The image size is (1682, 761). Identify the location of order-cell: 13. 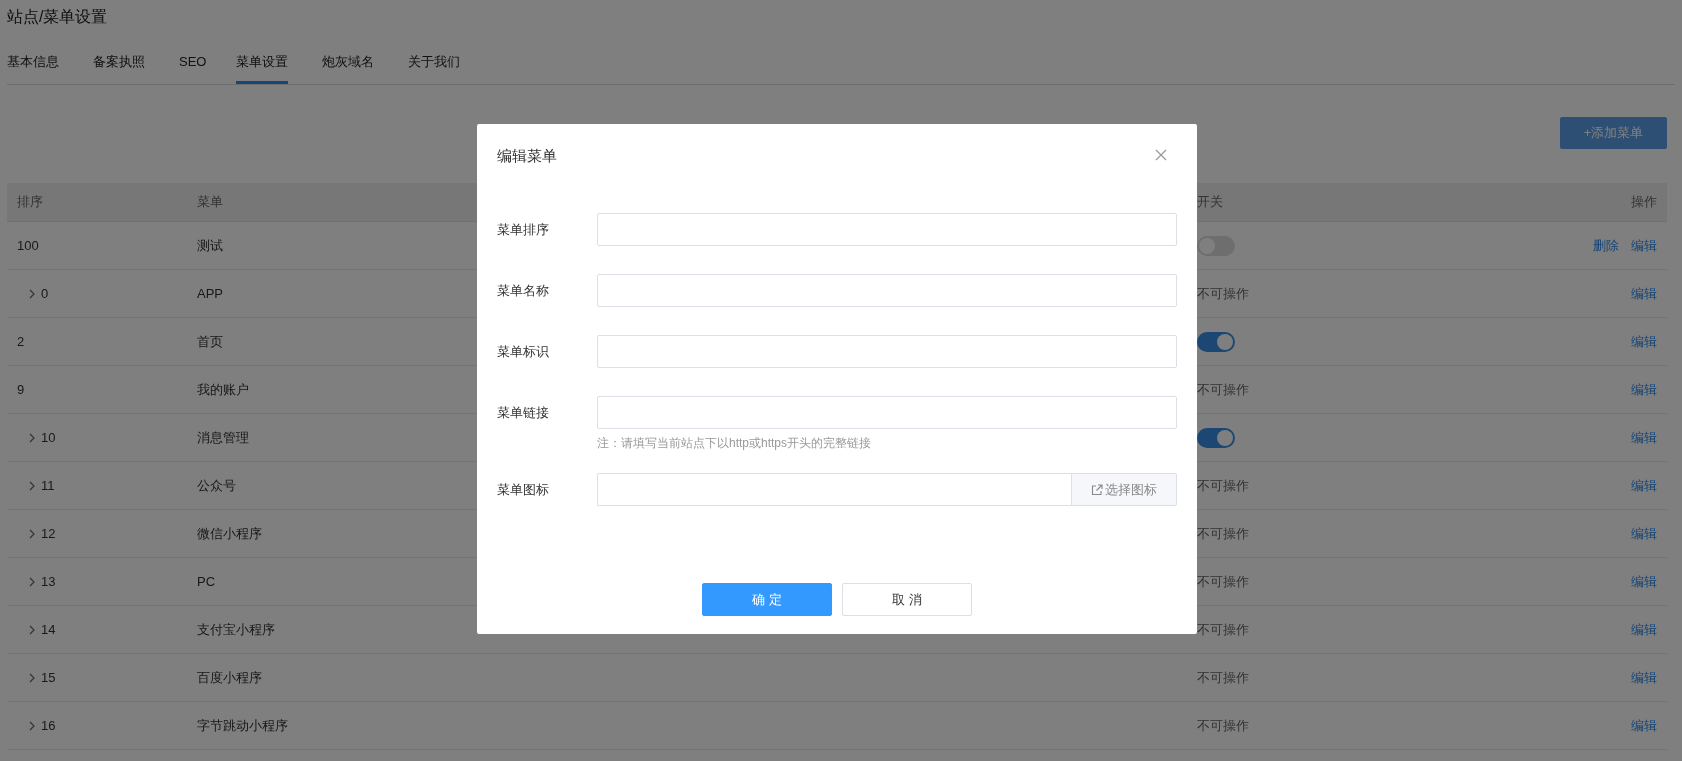
(48, 581).